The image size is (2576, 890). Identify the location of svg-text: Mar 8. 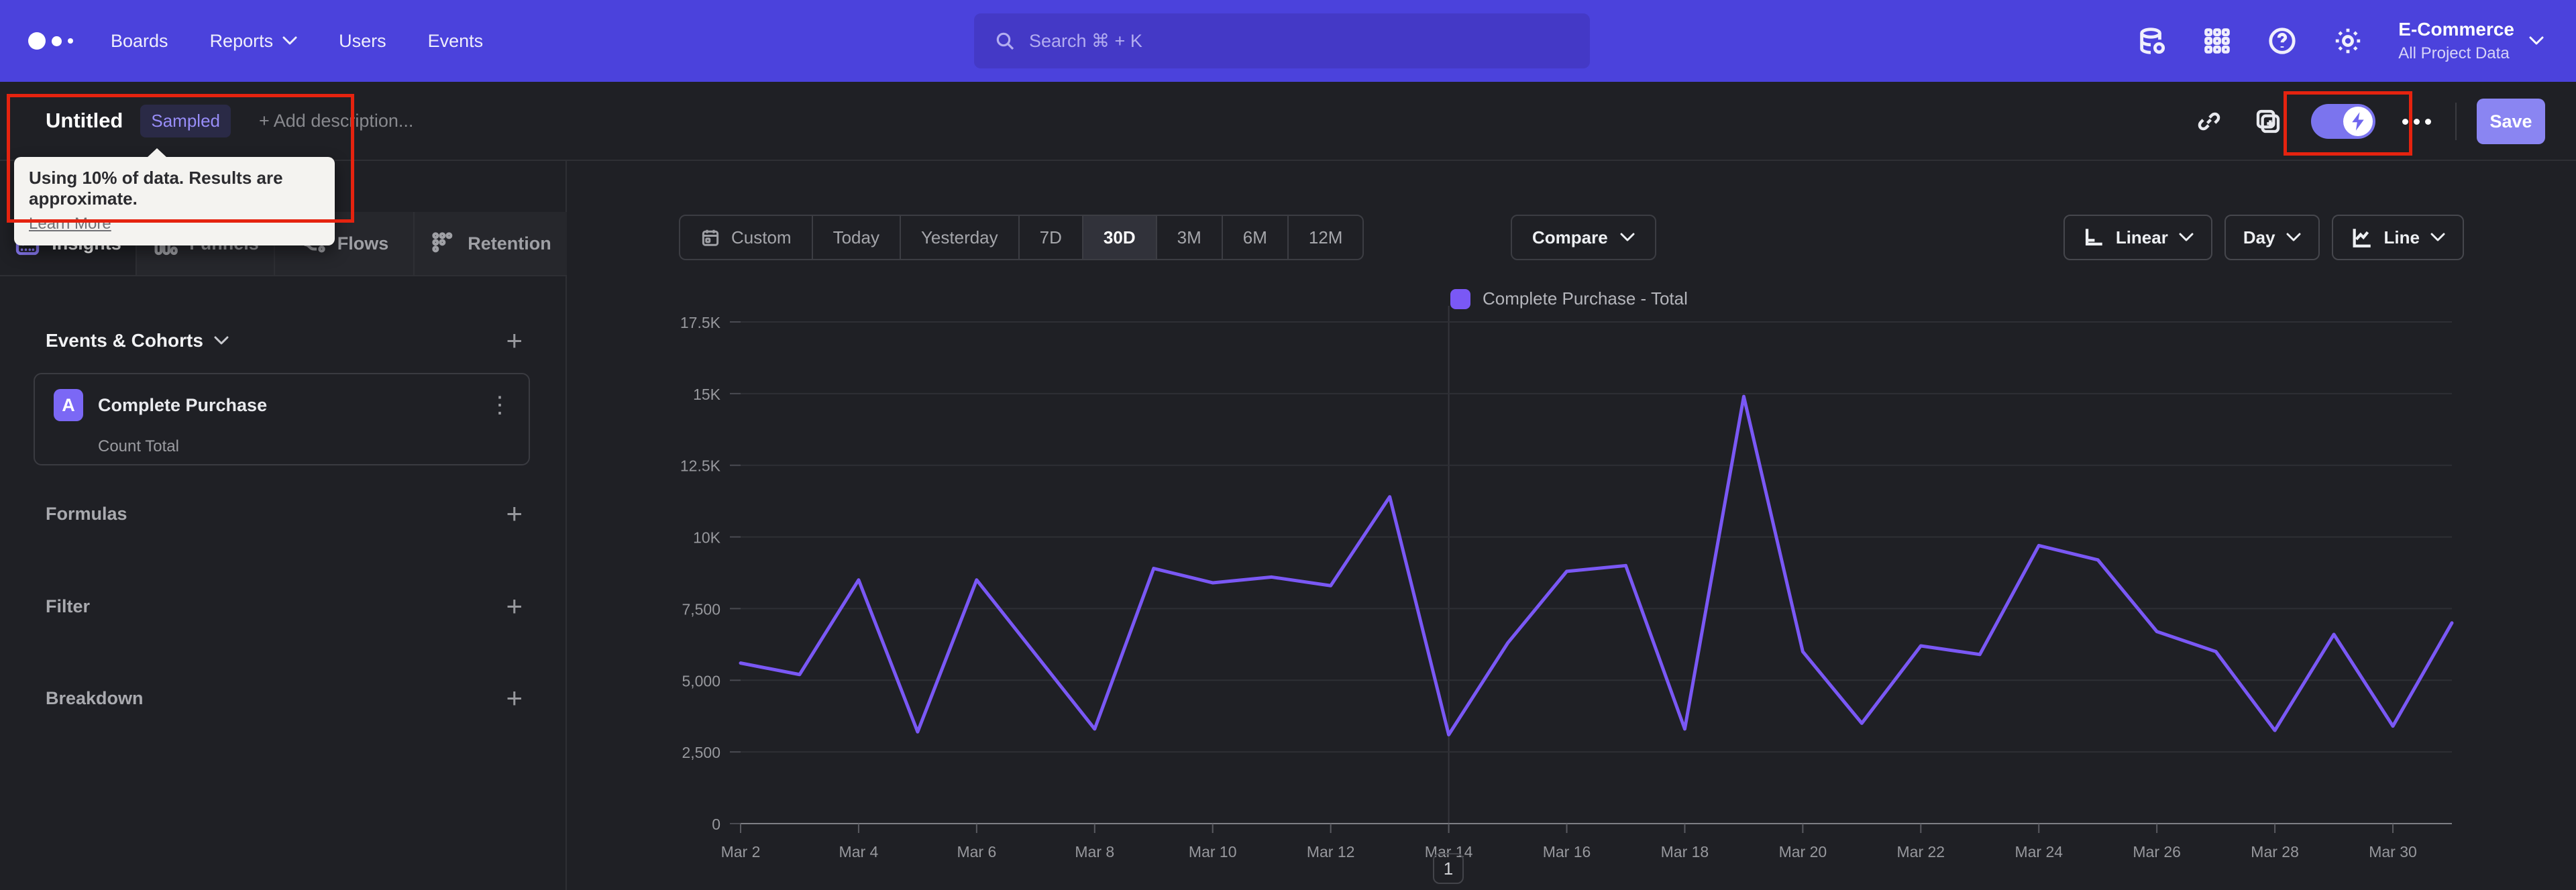
(1094, 851).